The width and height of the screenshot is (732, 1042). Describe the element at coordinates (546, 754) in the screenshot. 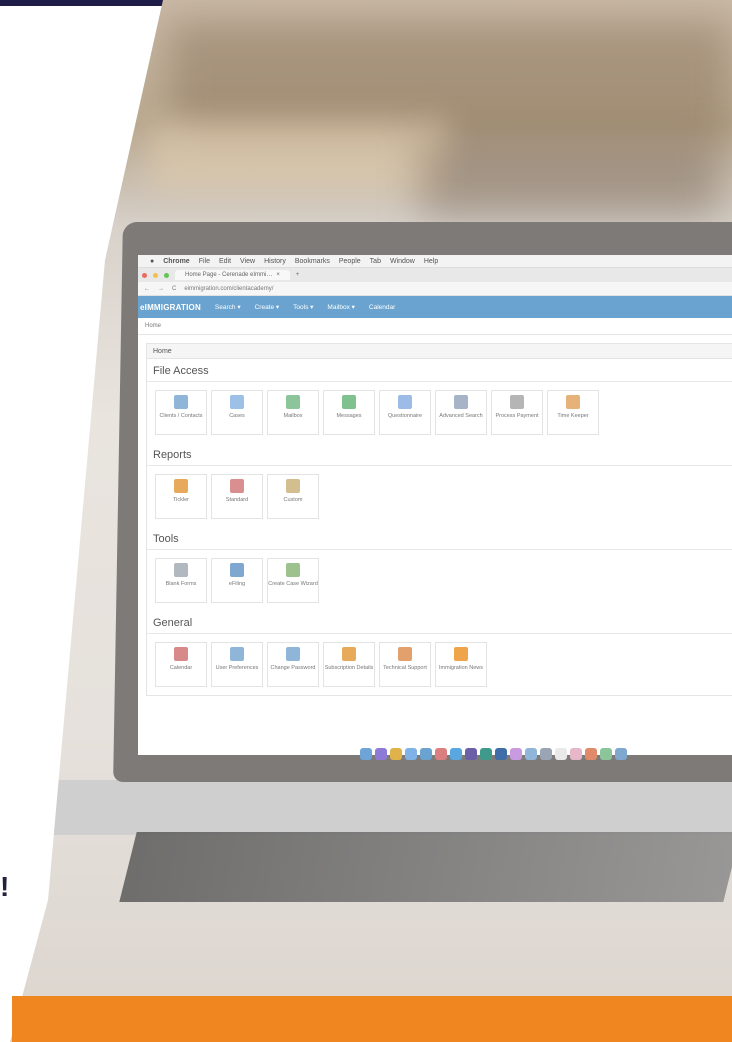

I see `launchpad-icon` at that location.